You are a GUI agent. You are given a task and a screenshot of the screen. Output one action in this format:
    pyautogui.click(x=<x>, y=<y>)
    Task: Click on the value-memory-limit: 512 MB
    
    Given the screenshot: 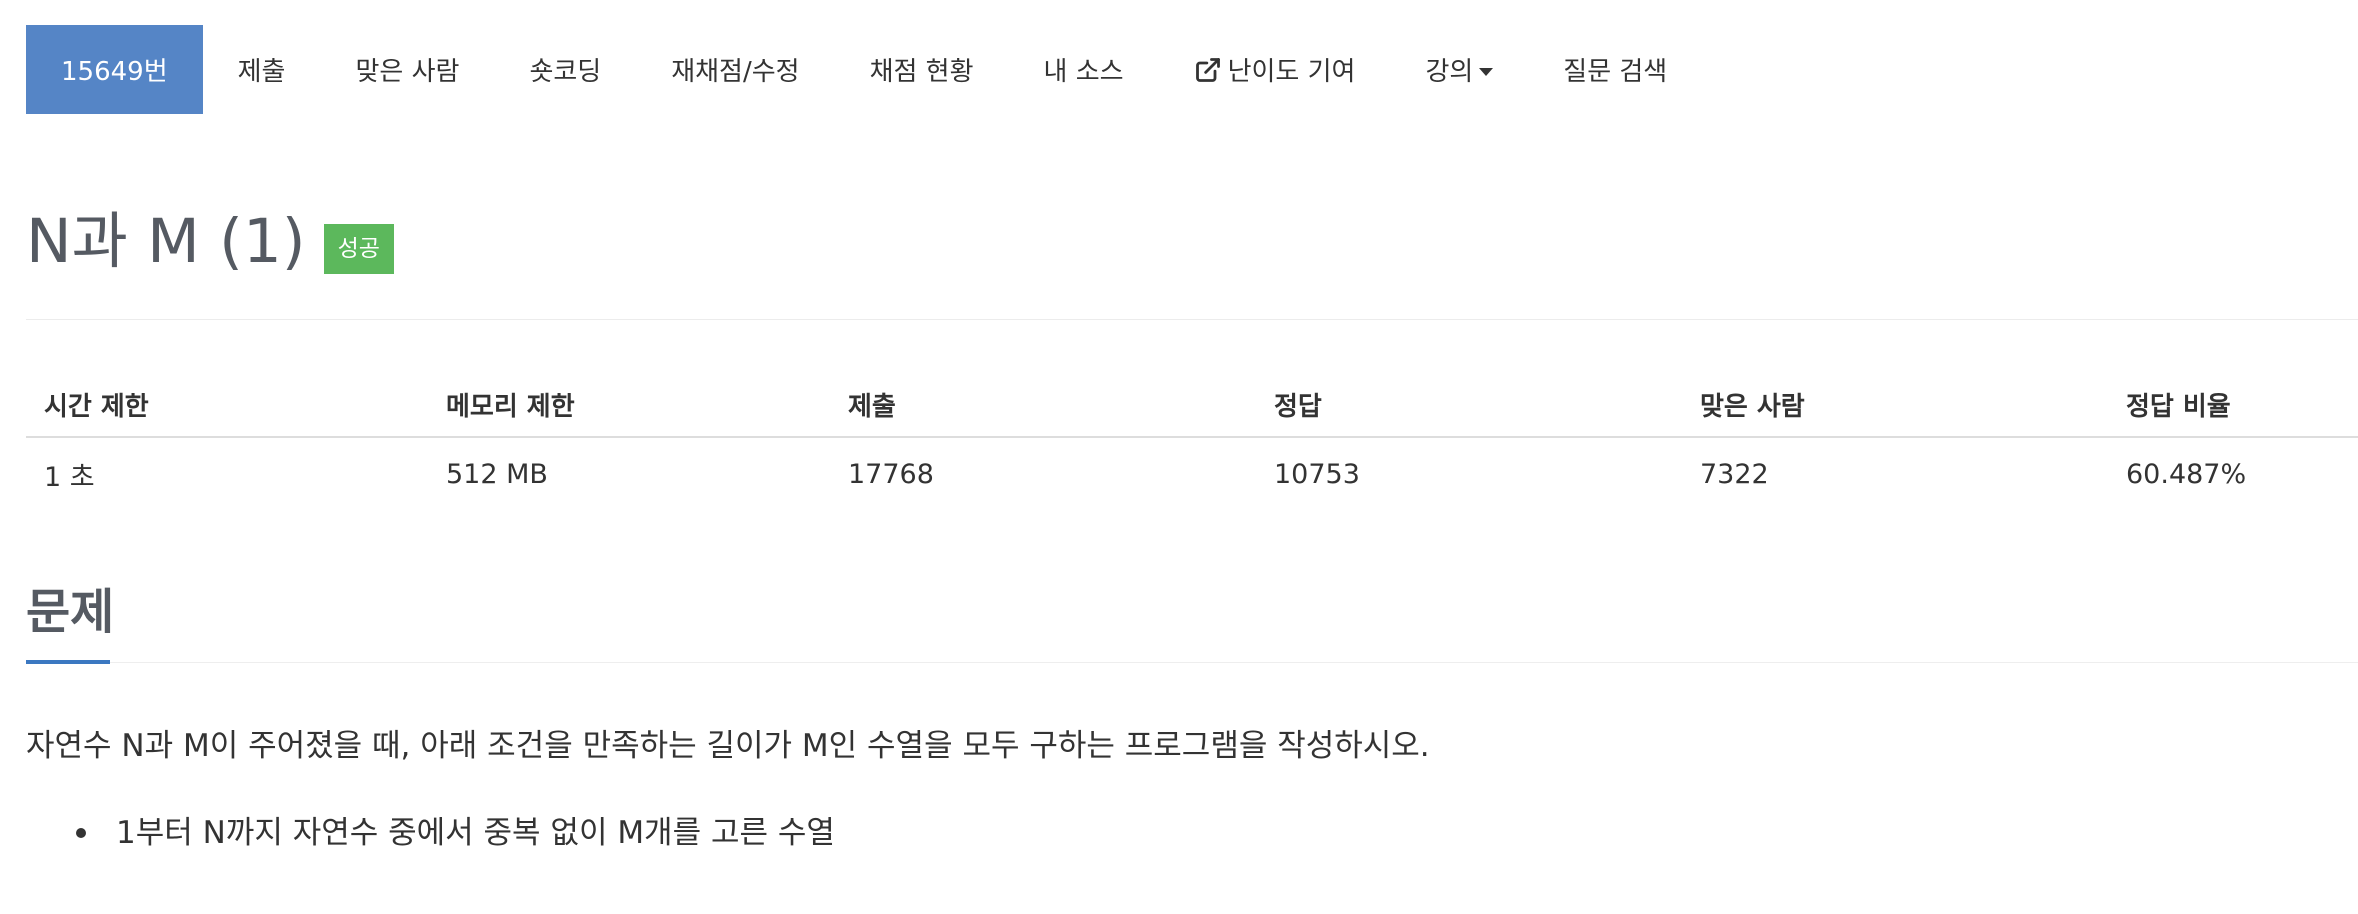 What is the action you would take?
    pyautogui.click(x=497, y=474)
    